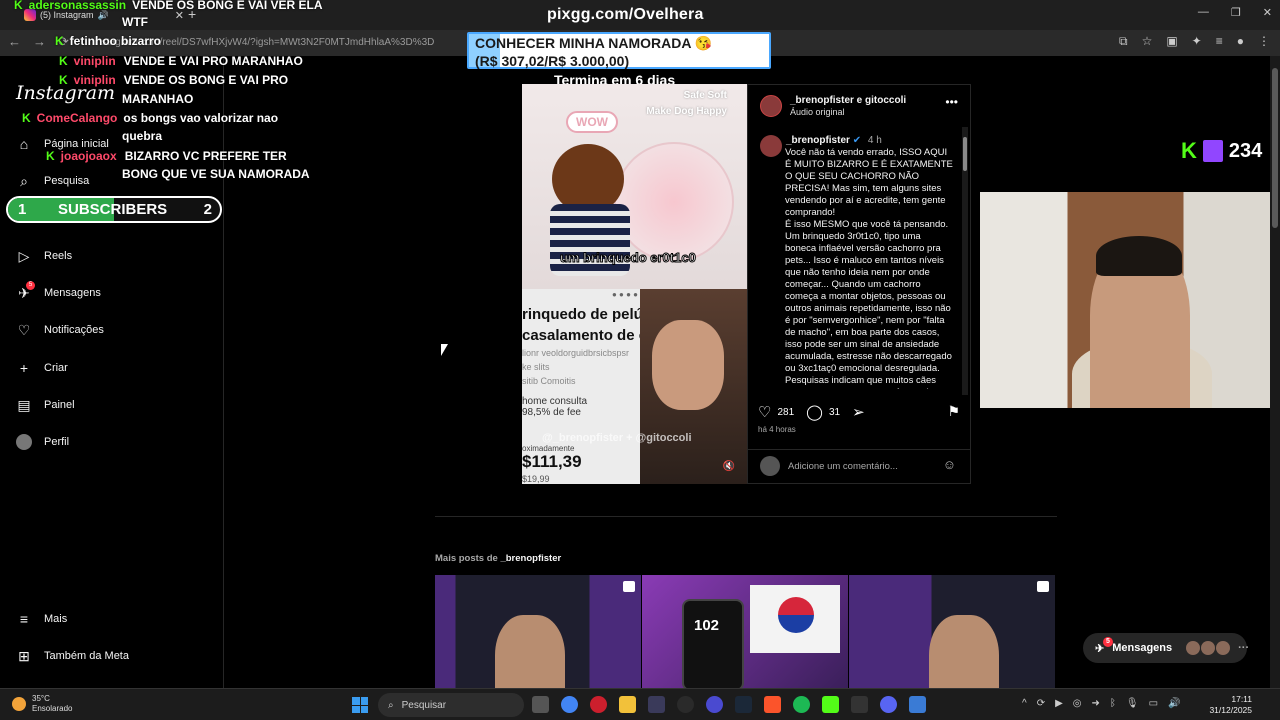 The width and height of the screenshot is (1280, 720). Describe the element at coordinates (745, 631) in the screenshot. I see `more-post-thumbnail: 102` at that location.